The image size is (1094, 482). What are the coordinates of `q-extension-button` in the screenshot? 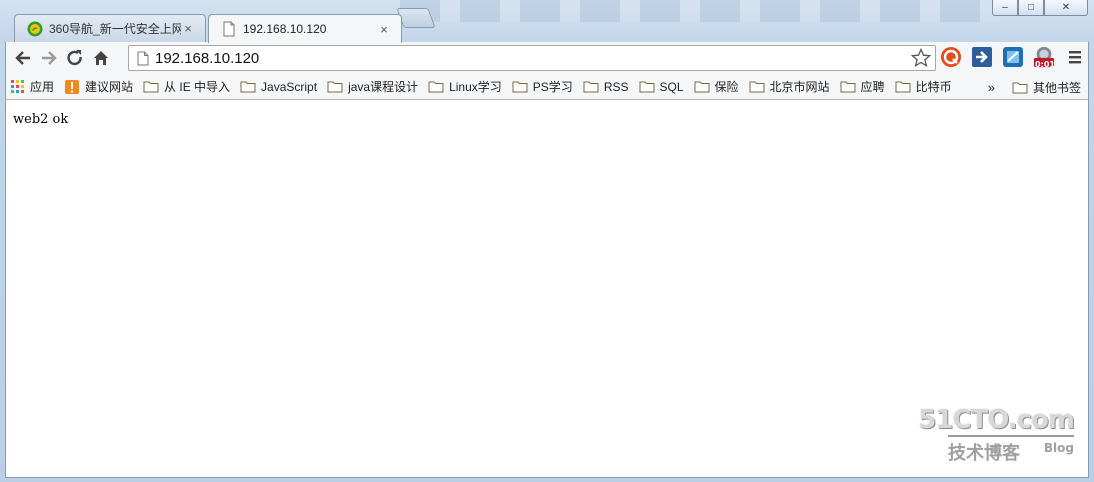 It's located at (951, 57).